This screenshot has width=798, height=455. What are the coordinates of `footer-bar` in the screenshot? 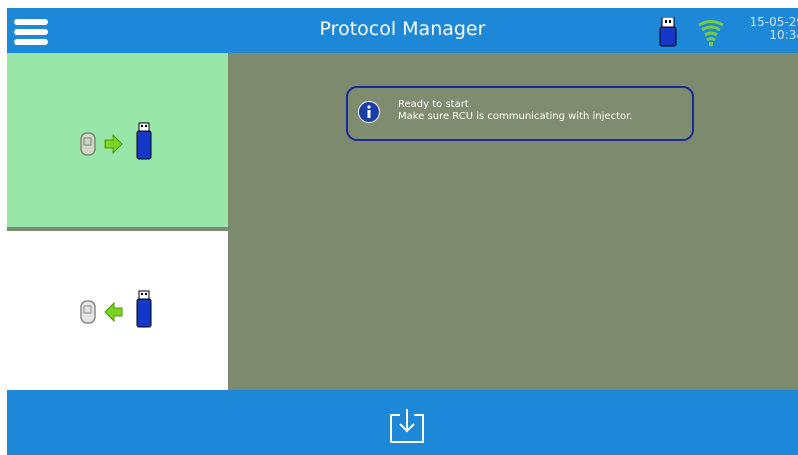 It's located at (402, 422).